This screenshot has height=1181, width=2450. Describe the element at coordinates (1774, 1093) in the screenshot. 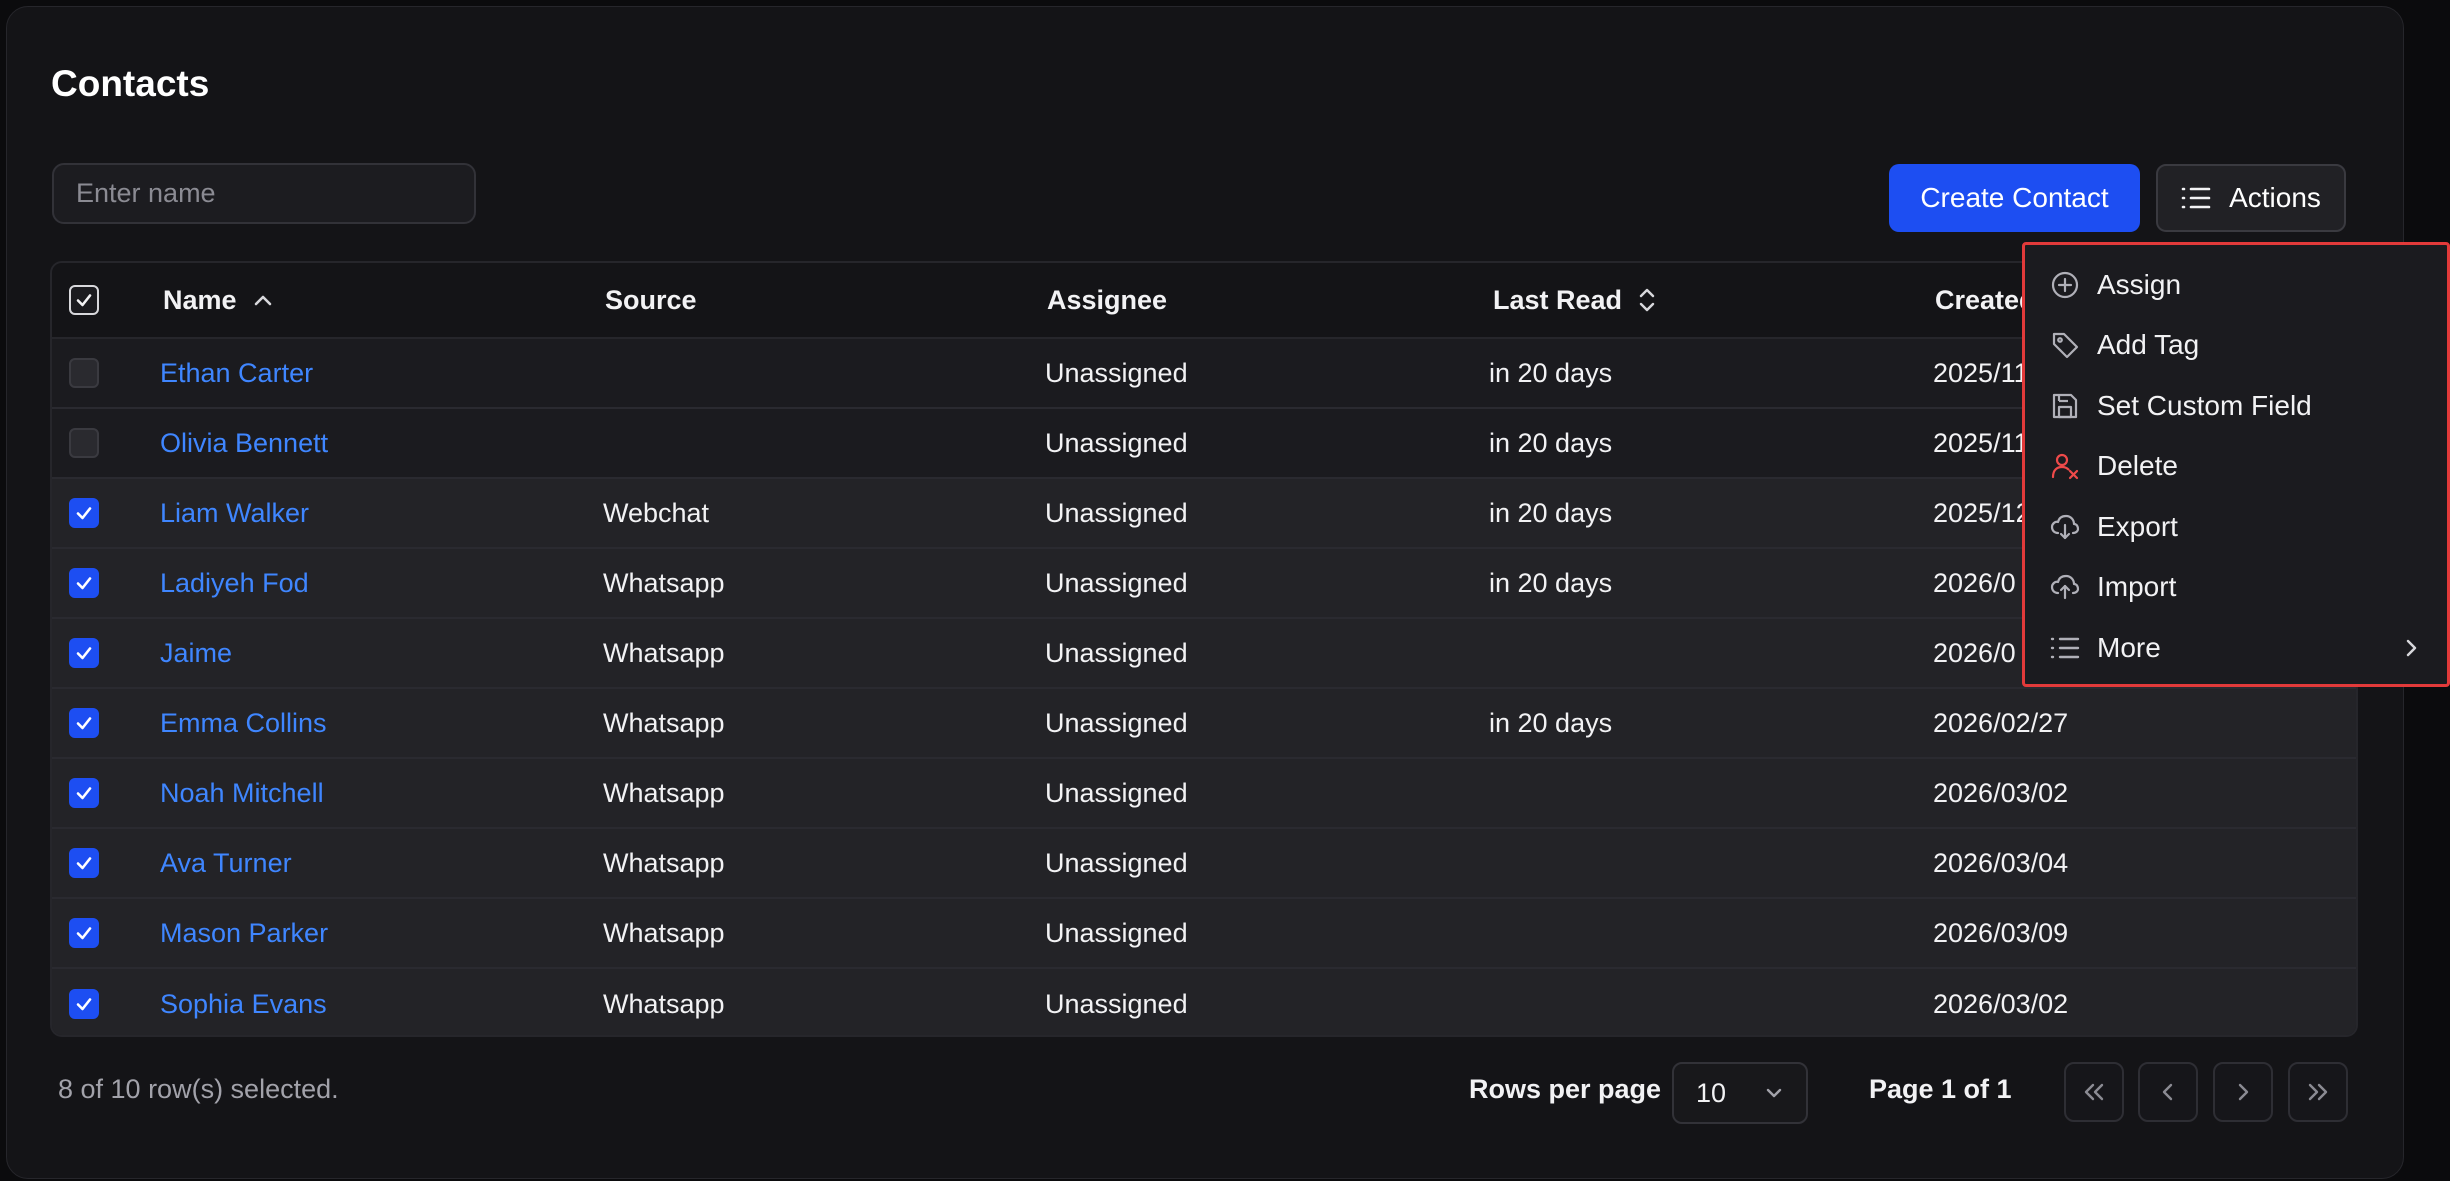

I see `chevron-down-icon` at that location.